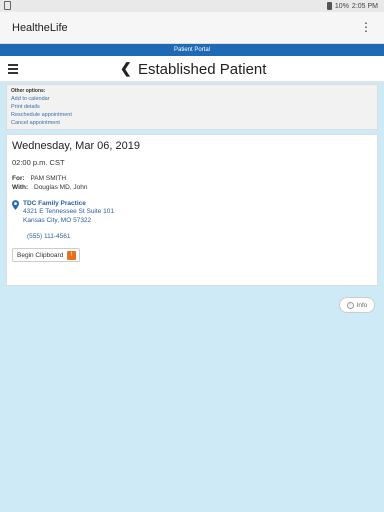  I want to click on with-label: With:, so click(20, 187).